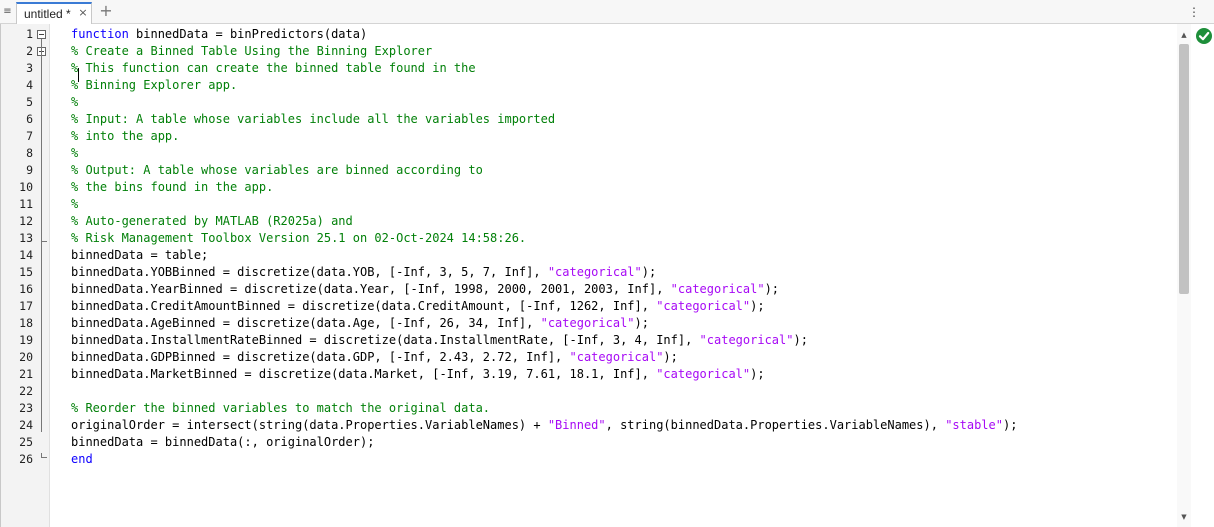  I want to click on line-number: 13, so click(26, 238).